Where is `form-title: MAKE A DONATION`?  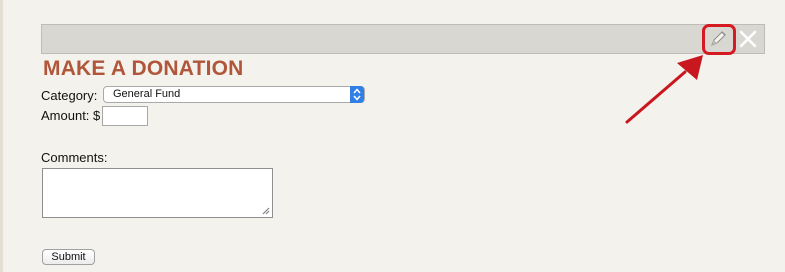
form-title: MAKE A DONATION is located at coordinates (143, 68).